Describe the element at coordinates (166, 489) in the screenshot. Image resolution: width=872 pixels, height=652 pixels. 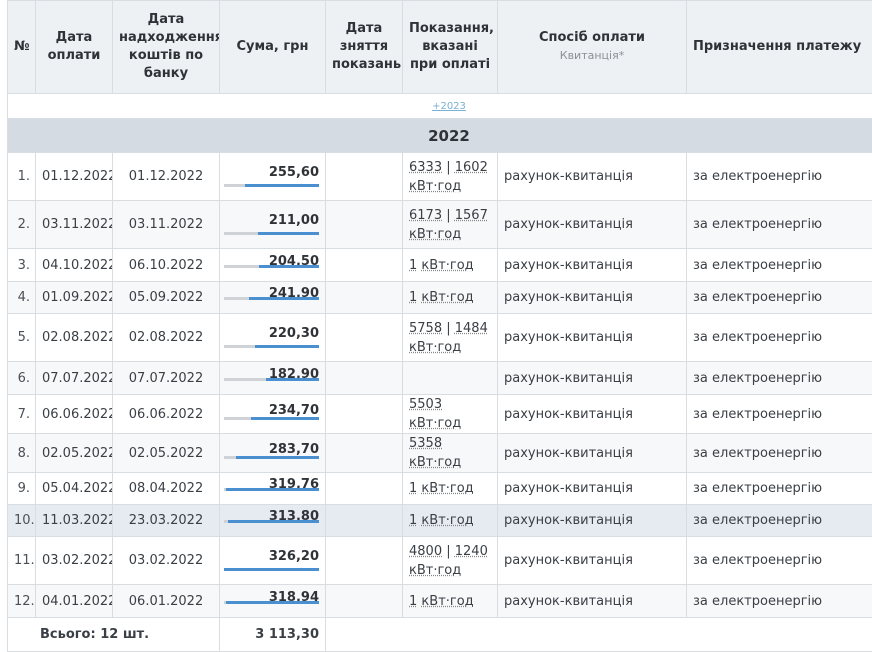
I see `bank-date: 08.04.2022` at that location.